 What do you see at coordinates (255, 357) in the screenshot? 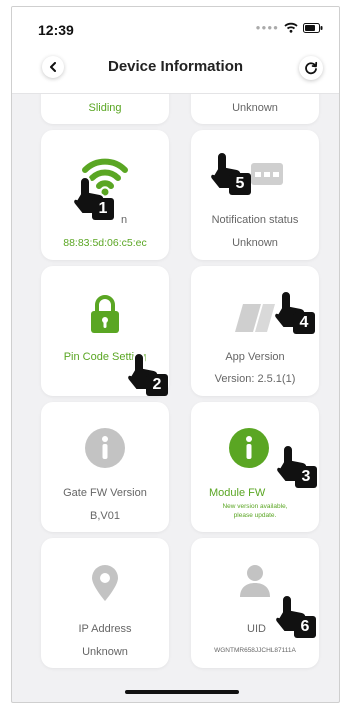
I see `app-version-label: App Version` at bounding box center [255, 357].